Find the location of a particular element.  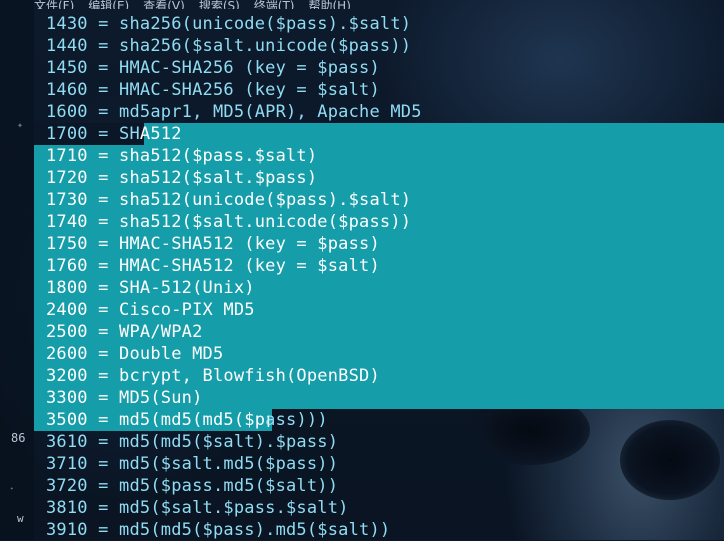

terminal-menubar: 文件(F) 编辑(E) 查看(V) 搜索(S) 终端(T) 帮助(H) is located at coordinates (379, 4).